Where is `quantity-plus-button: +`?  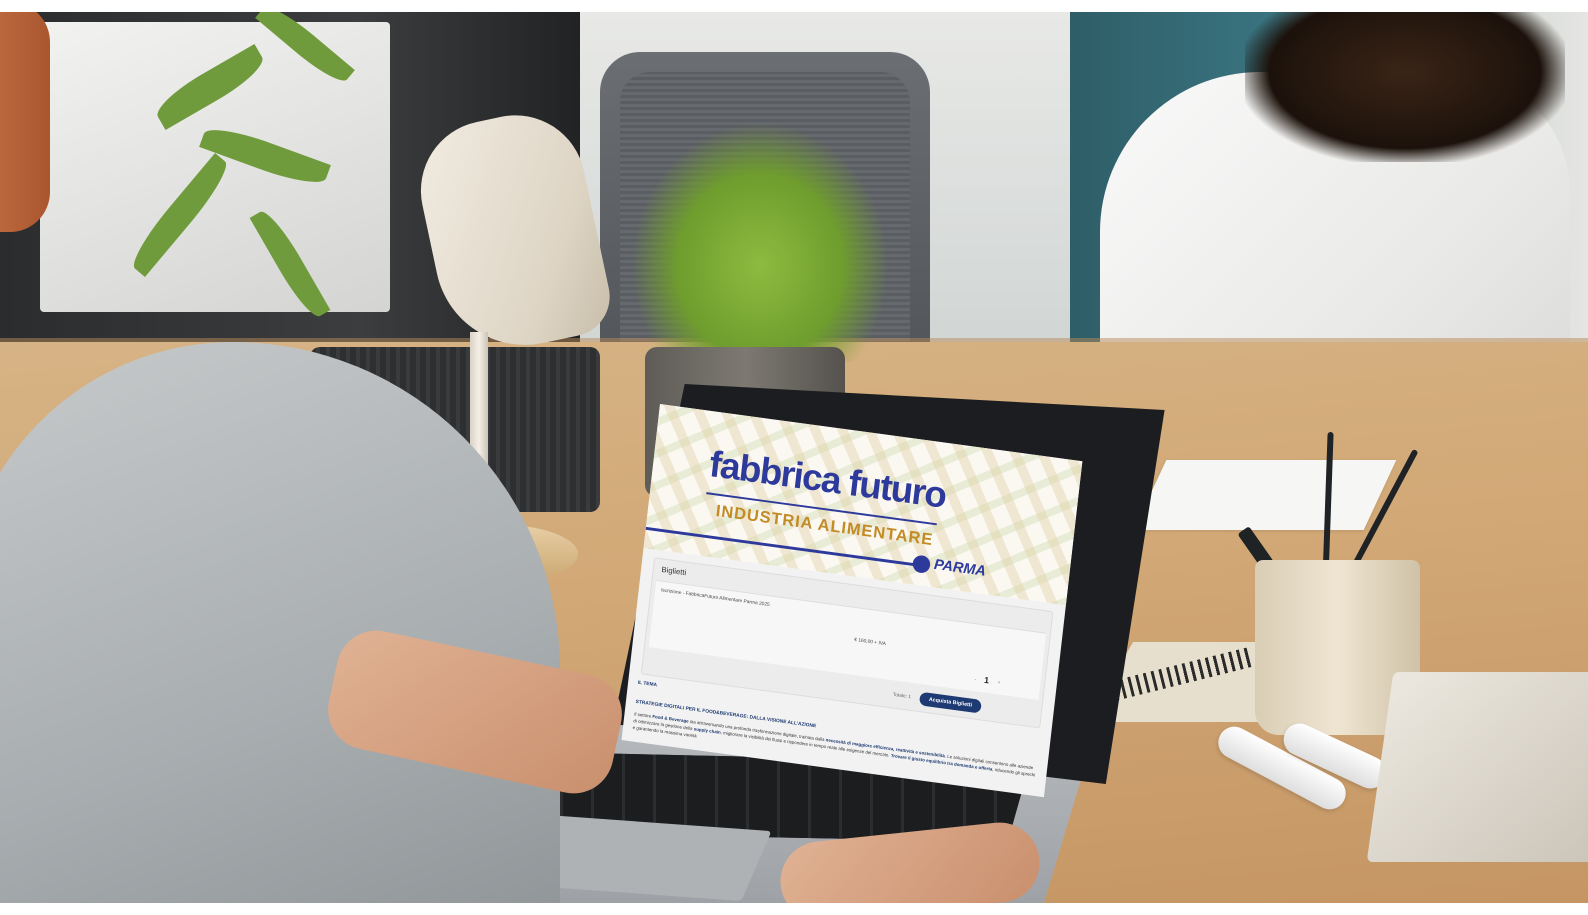
quantity-plus-button: + is located at coordinates (998, 683).